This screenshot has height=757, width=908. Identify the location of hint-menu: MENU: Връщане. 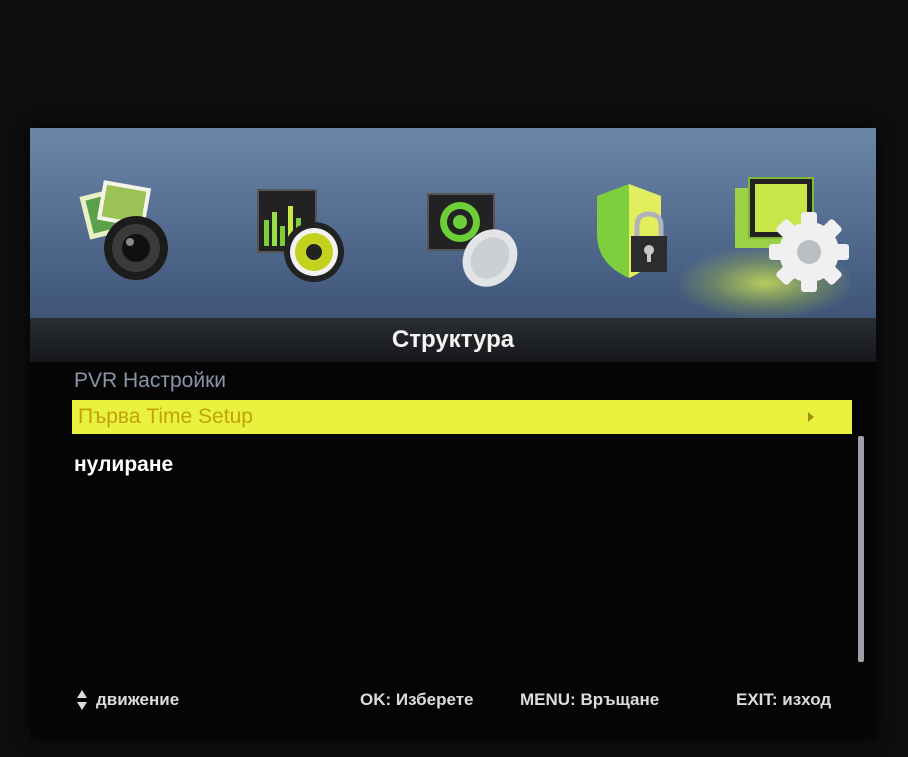
(590, 699).